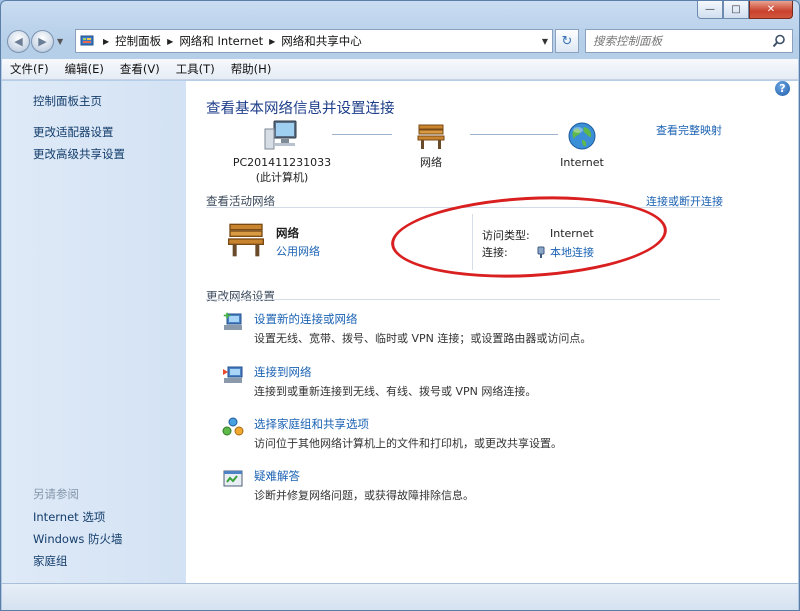 This screenshot has height=611, width=800. What do you see at coordinates (364, 495) in the screenshot?
I see `troubleshoot-desc: 诊断并修复网络问题，或获得故障排除信息。` at bounding box center [364, 495].